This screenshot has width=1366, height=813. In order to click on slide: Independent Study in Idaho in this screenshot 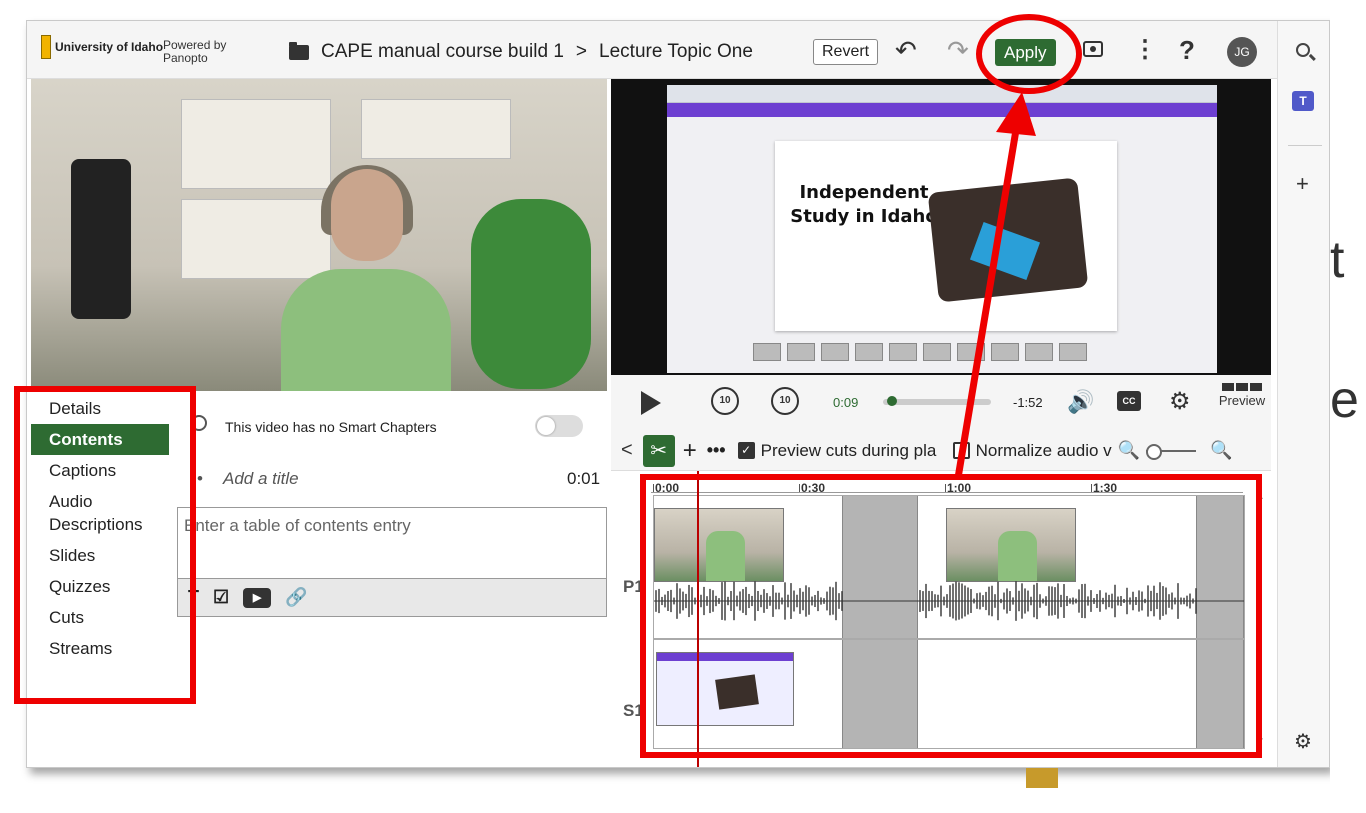, I will do `click(946, 236)`.